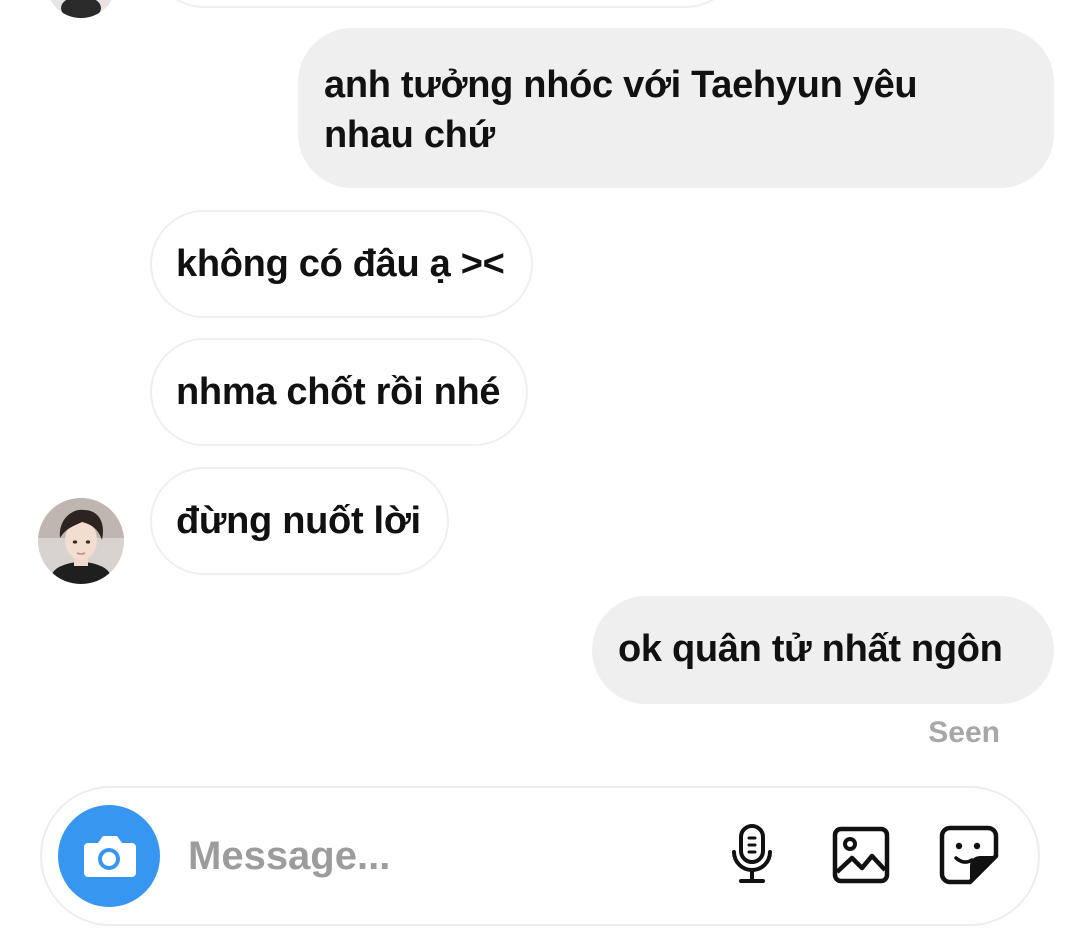 The width and height of the screenshot is (1080, 950). I want to click on camera-button, so click(109, 856).